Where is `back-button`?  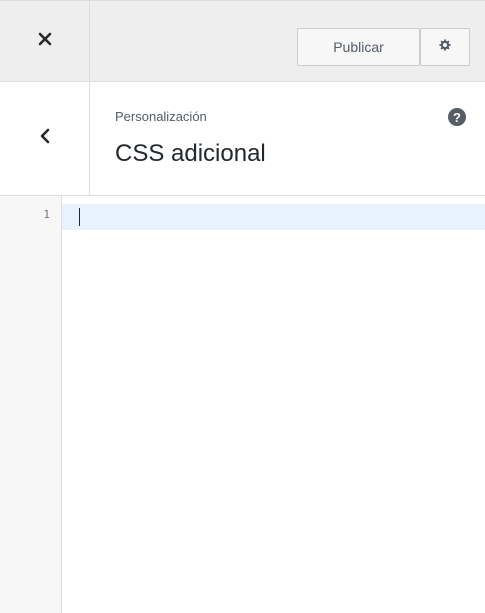 back-button is located at coordinates (45, 138).